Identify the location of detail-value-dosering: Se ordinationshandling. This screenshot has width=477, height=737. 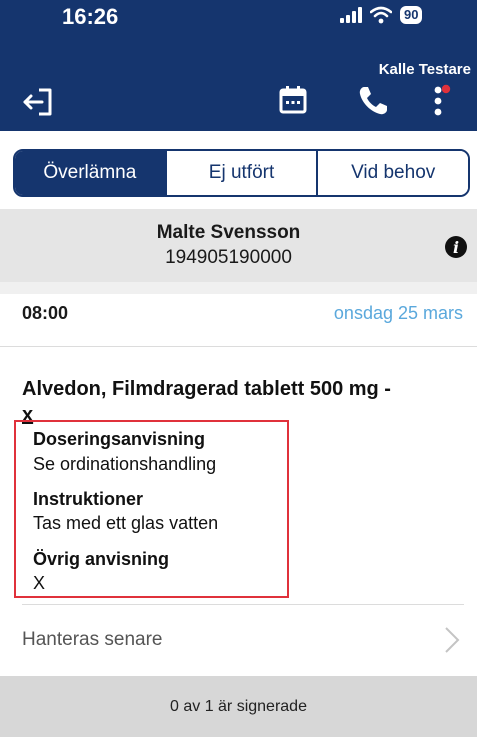
(125, 464).